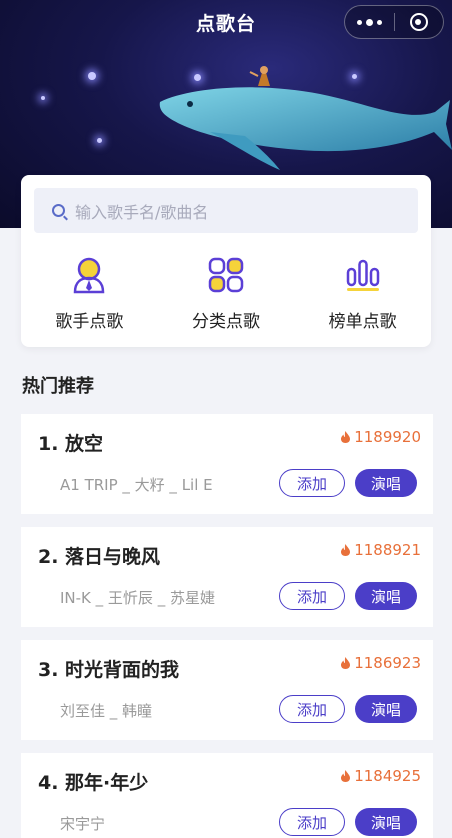  What do you see at coordinates (226, 210) in the screenshot?
I see `search-input: 输入歌手名/歌曲名` at bounding box center [226, 210].